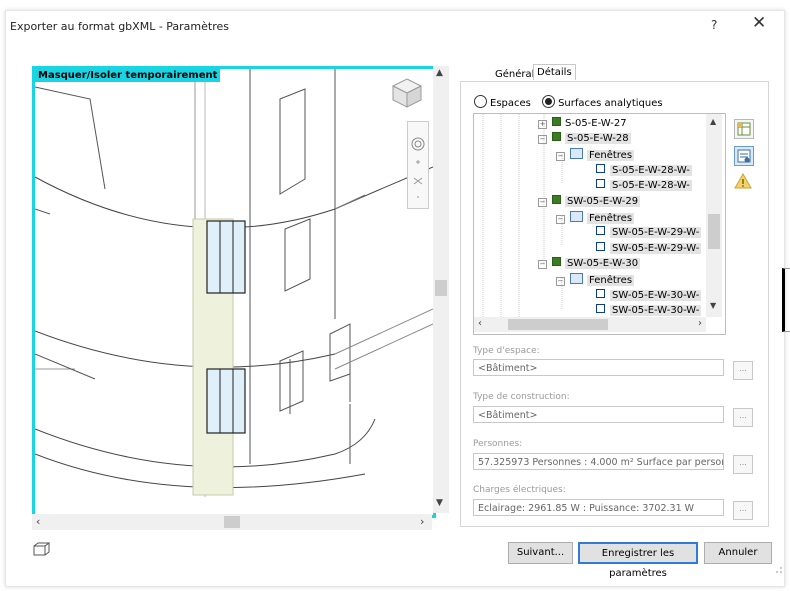  Describe the element at coordinates (498, 444) in the screenshot. I see `people-label: Personnes:` at that location.